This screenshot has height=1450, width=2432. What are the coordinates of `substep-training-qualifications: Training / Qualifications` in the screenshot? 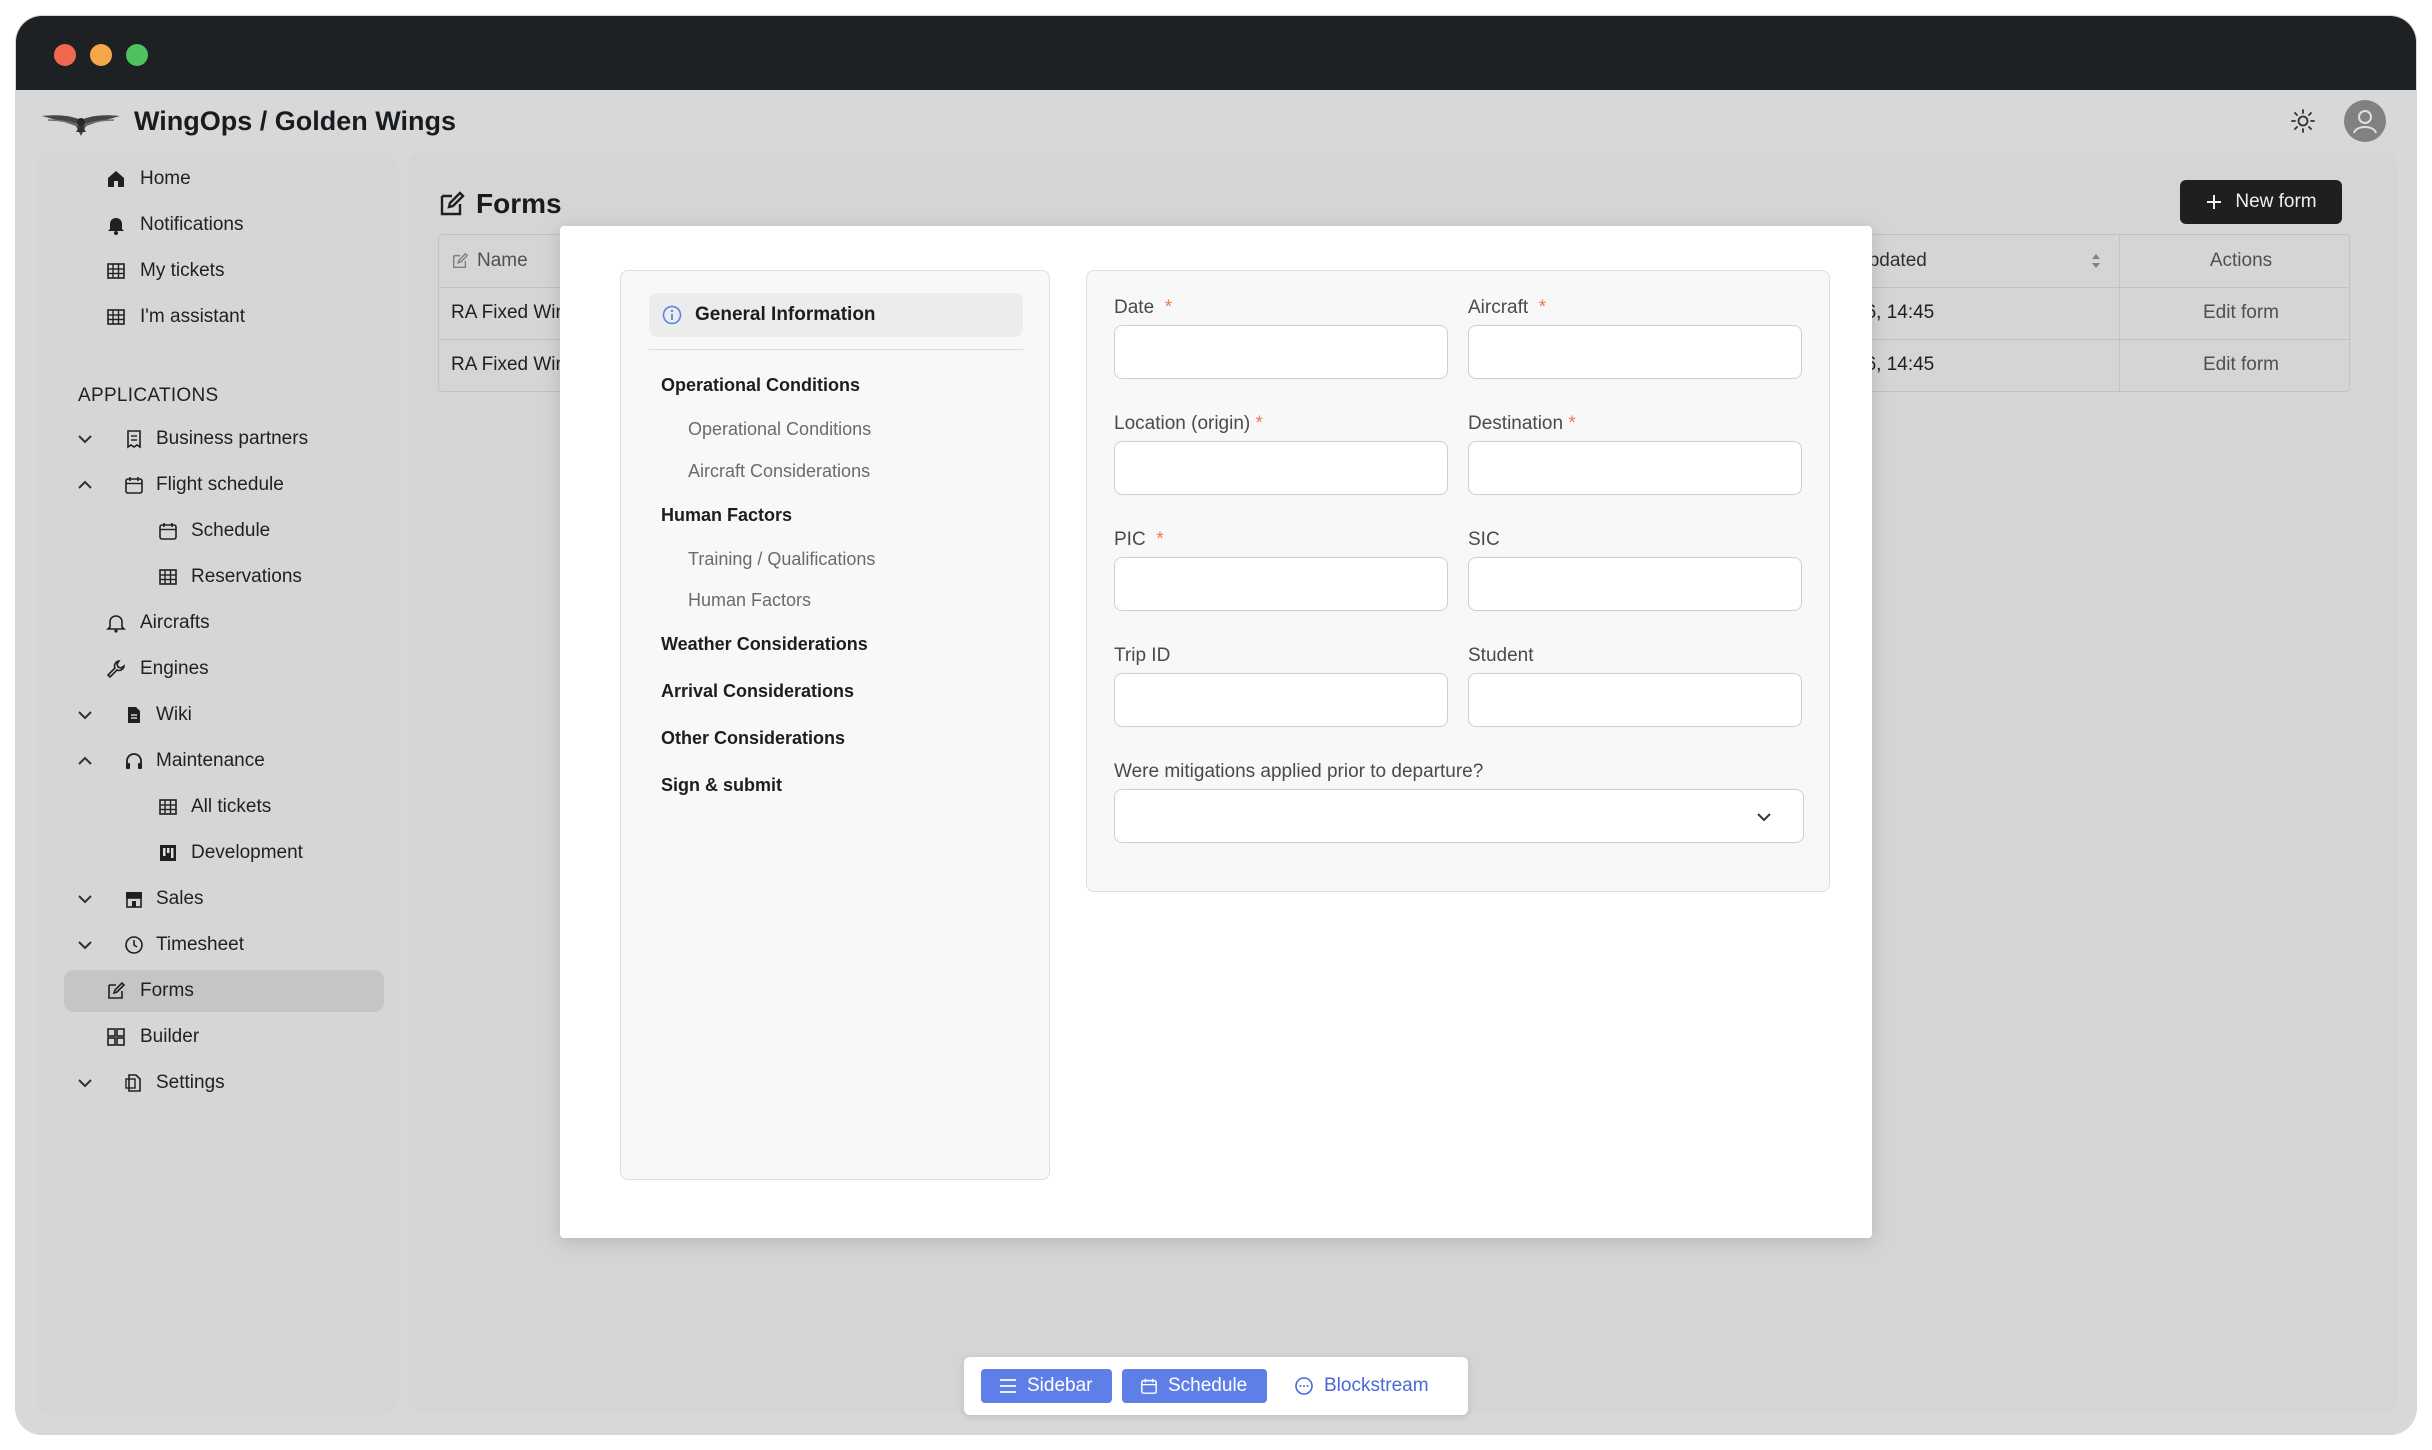 It's located at (781, 559).